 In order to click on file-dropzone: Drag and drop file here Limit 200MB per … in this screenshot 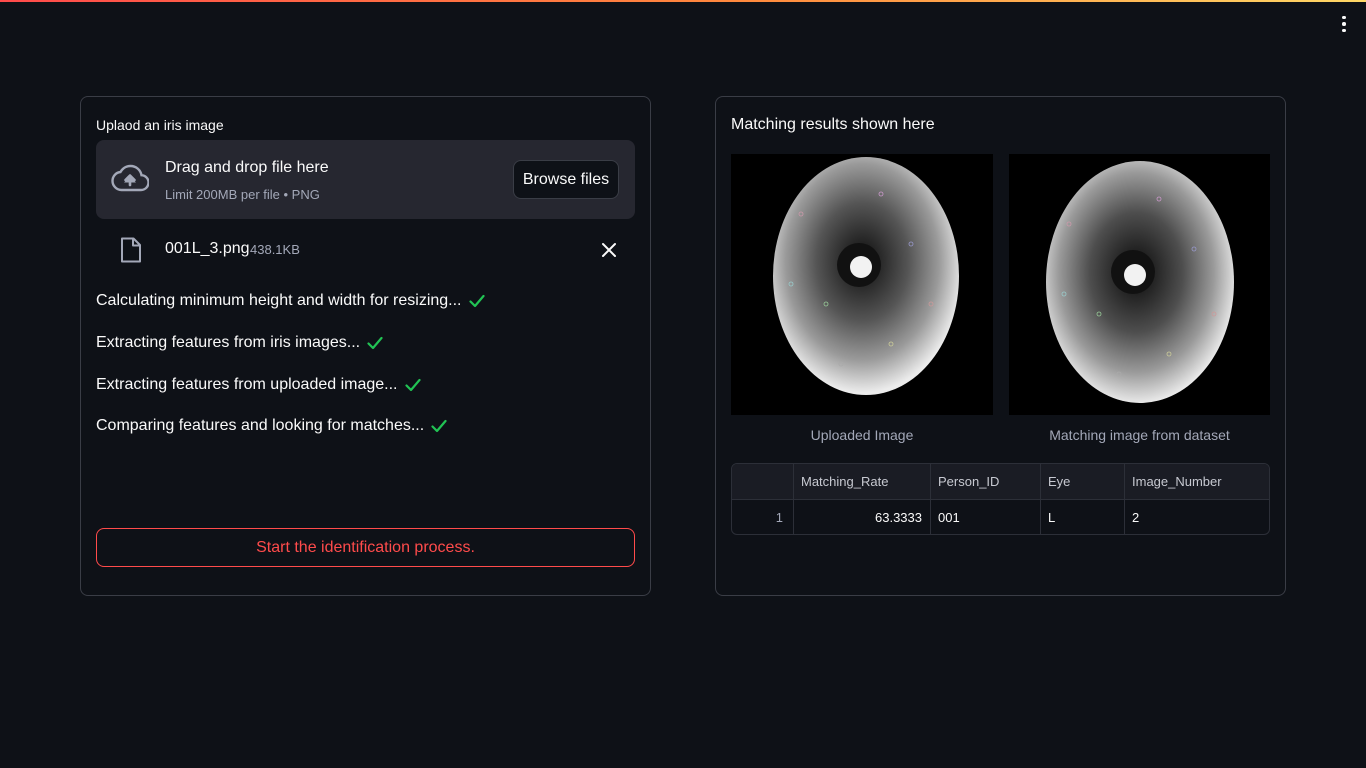, I will do `click(365, 179)`.